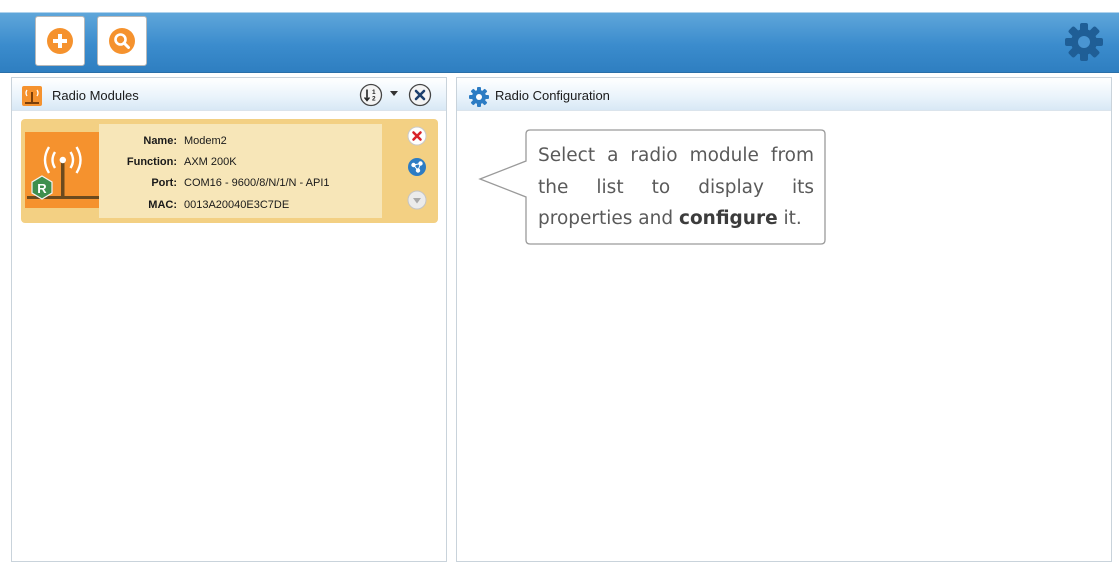 Image resolution: width=1119 pixels, height=562 pixels. What do you see at coordinates (417, 167) in the screenshot?
I see `network-icon` at bounding box center [417, 167].